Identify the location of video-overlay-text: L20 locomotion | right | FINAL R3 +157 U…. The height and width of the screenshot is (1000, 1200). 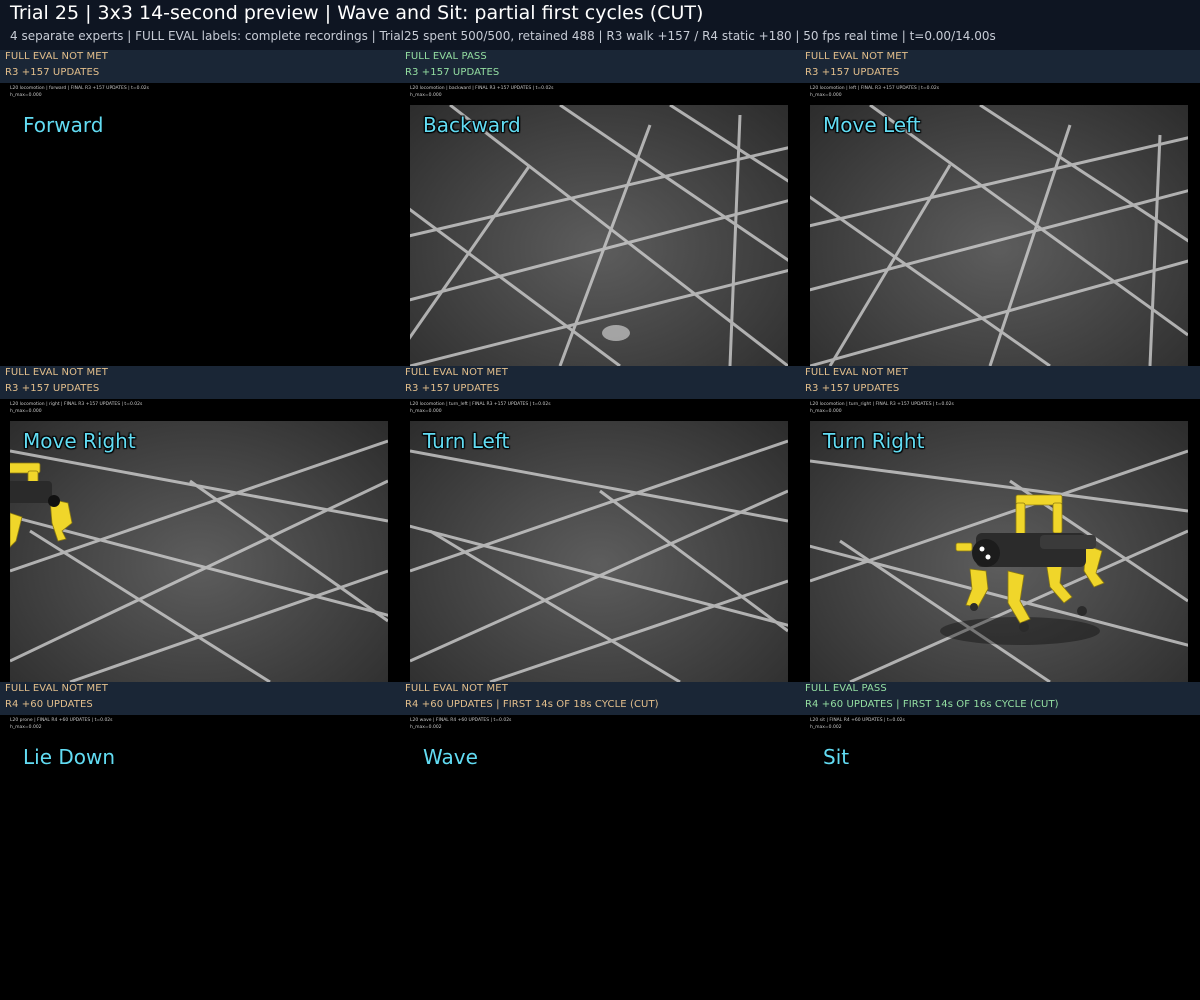
(76, 404).